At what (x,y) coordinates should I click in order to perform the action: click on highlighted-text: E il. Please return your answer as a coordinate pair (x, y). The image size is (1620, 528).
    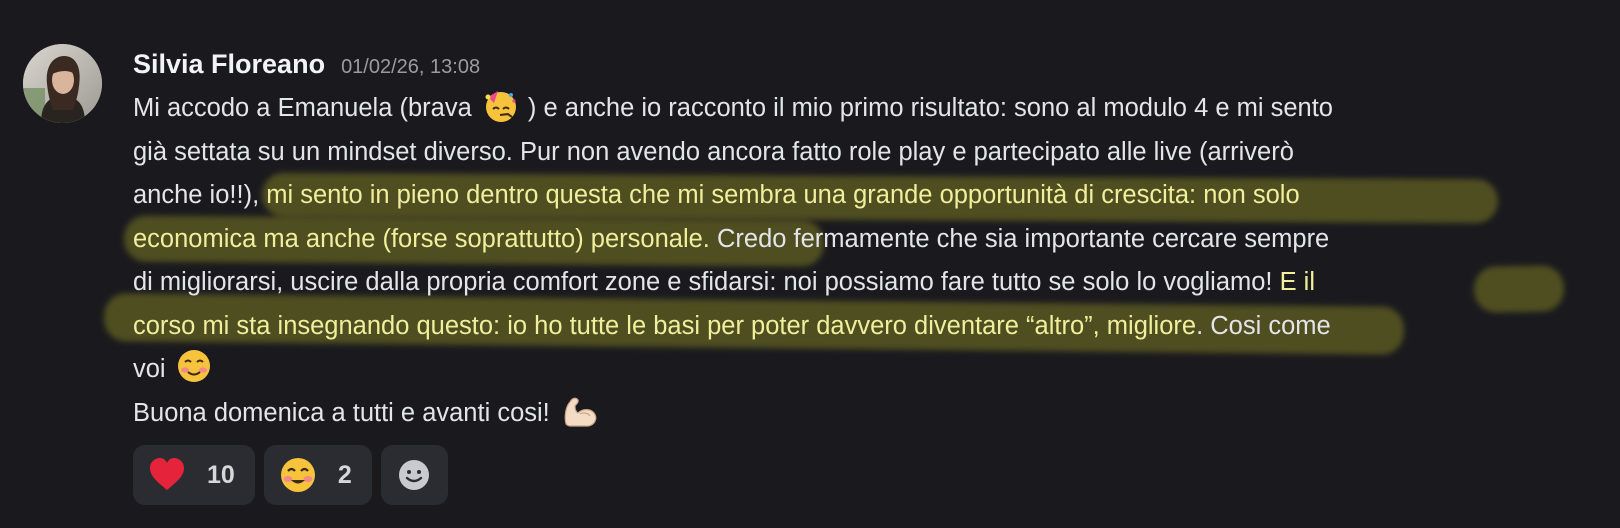
    Looking at the image, I should click on (1297, 282).